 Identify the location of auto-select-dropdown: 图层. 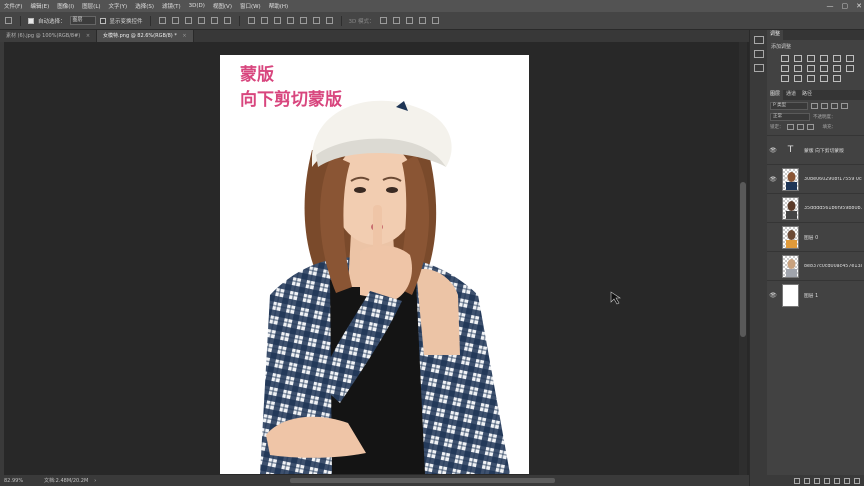
(82, 20).